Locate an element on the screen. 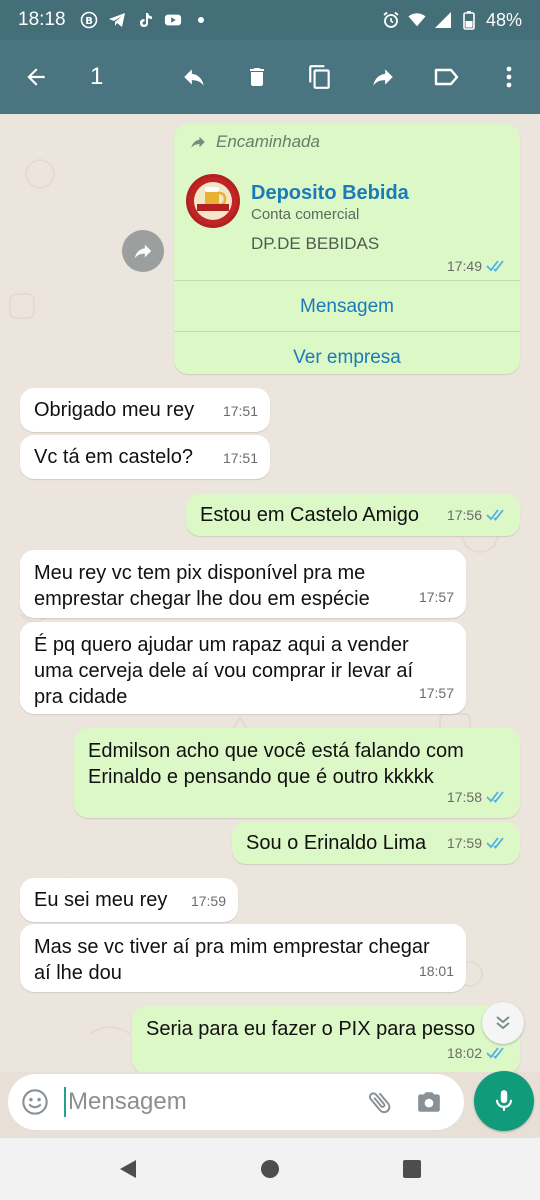 Image resolution: width=540 pixels, height=1200 pixels. wifi-icon is located at coordinates (417, 20).